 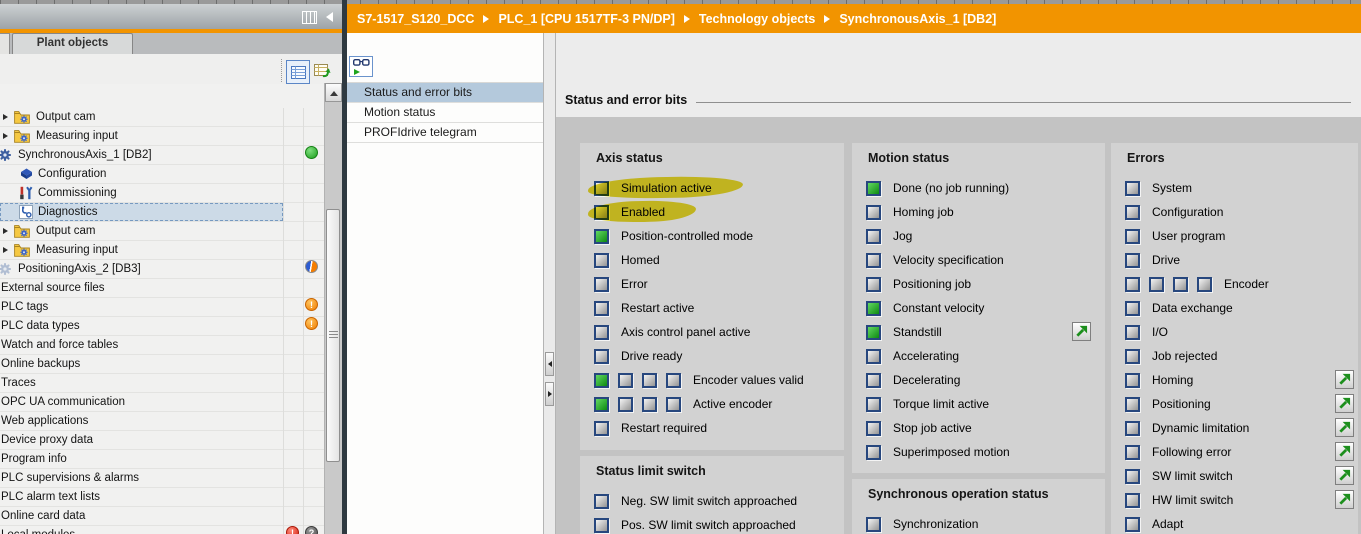 I want to click on status-row-velocity-specification: Velocity specification, so click(x=984, y=260).